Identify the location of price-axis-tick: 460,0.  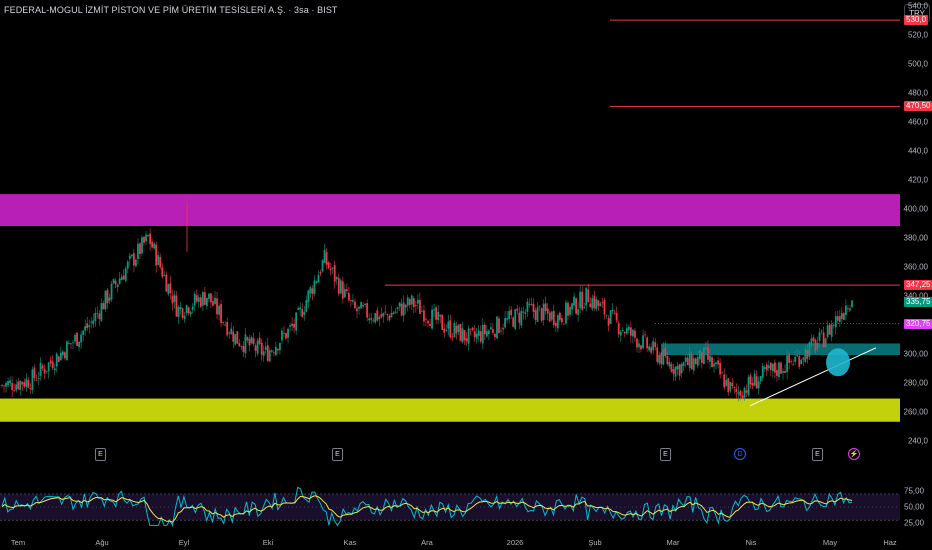
(917, 122).